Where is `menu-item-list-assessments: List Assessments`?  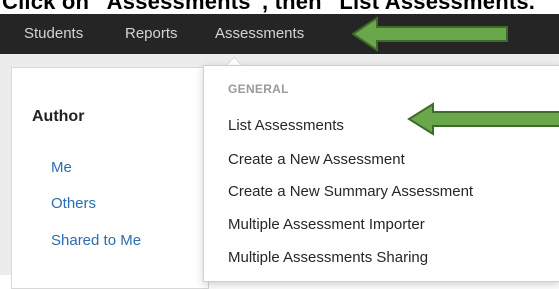 menu-item-list-assessments: List Assessments is located at coordinates (286, 125).